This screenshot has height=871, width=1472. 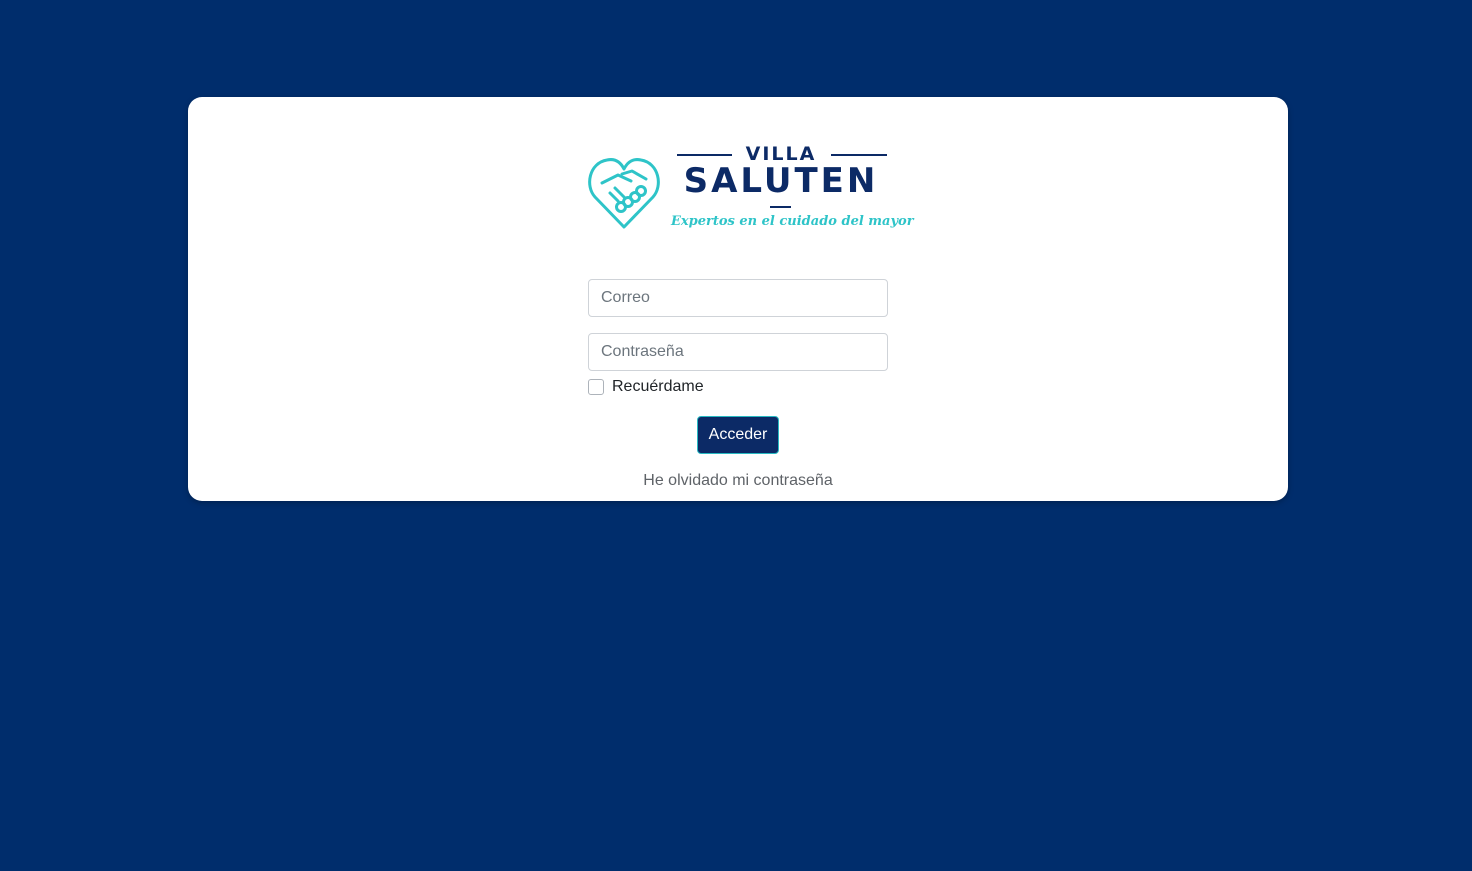 What do you see at coordinates (596, 387) in the screenshot?
I see `remember-me-checkbox` at bounding box center [596, 387].